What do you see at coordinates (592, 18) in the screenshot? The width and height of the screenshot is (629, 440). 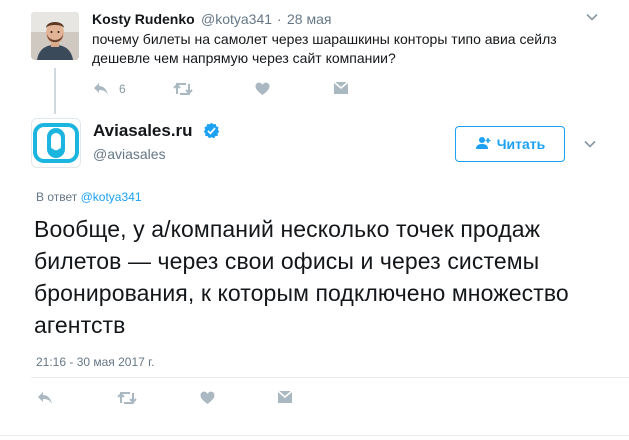 I see `parent-more-chevron-icon` at bounding box center [592, 18].